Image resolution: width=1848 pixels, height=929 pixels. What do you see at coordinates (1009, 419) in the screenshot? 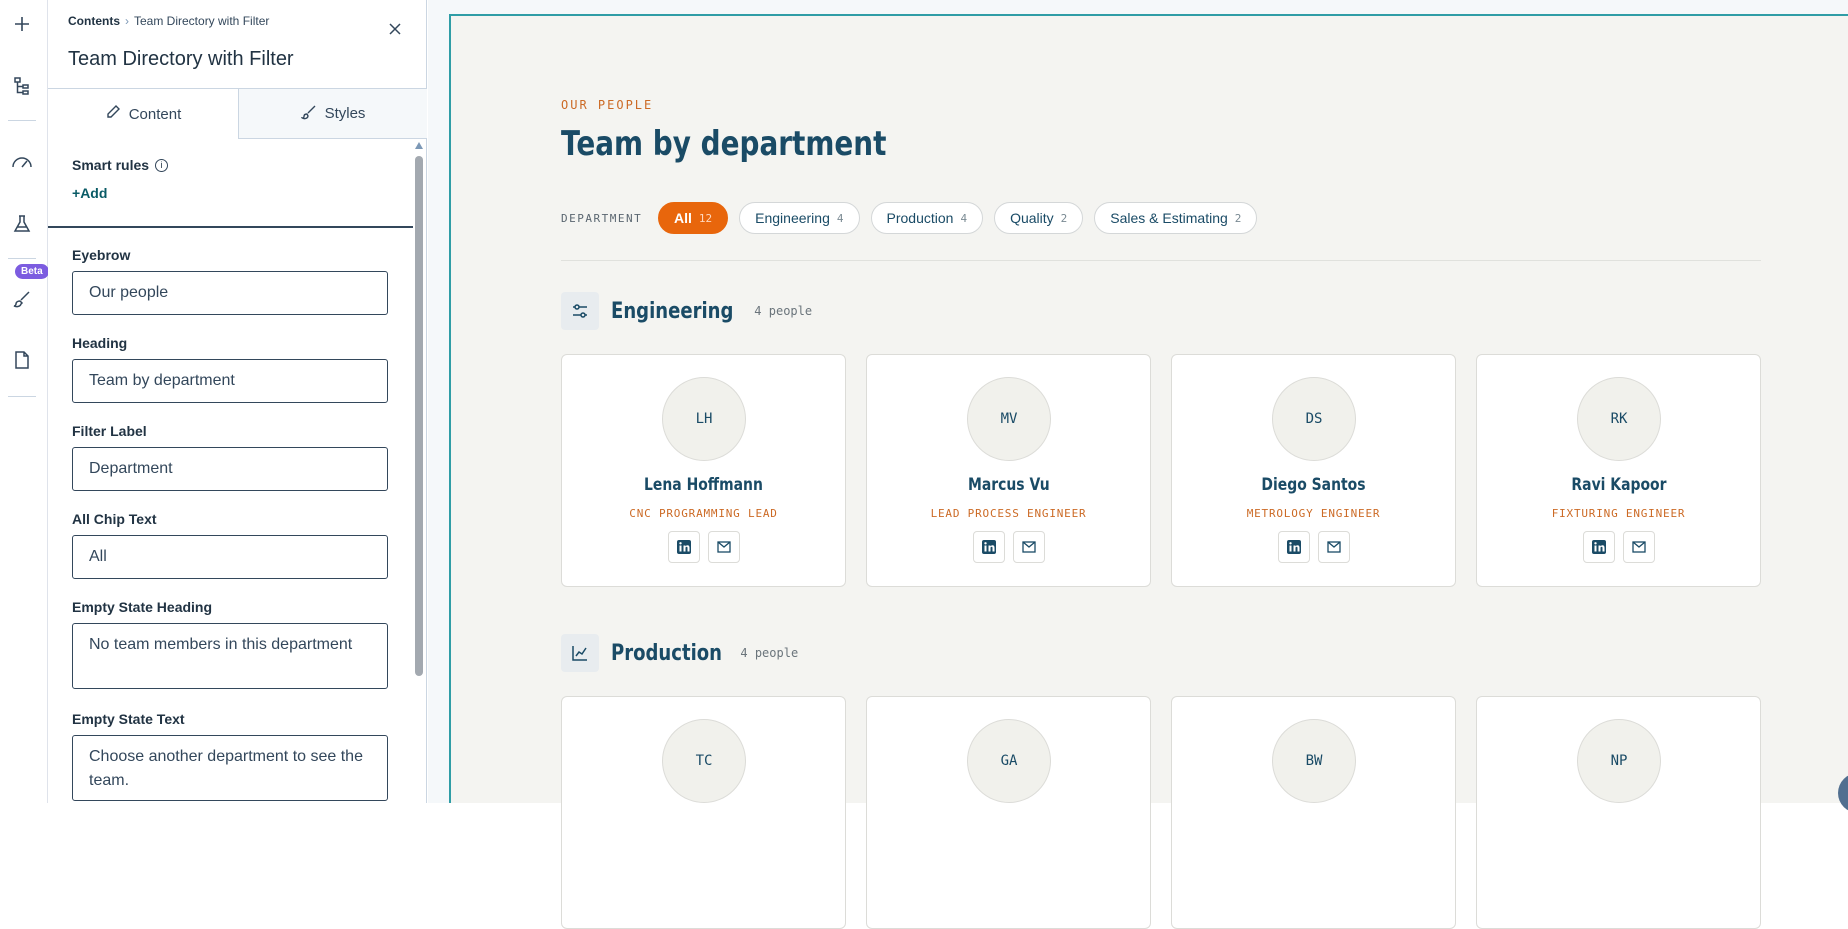
I see `avatar: MV` at bounding box center [1009, 419].